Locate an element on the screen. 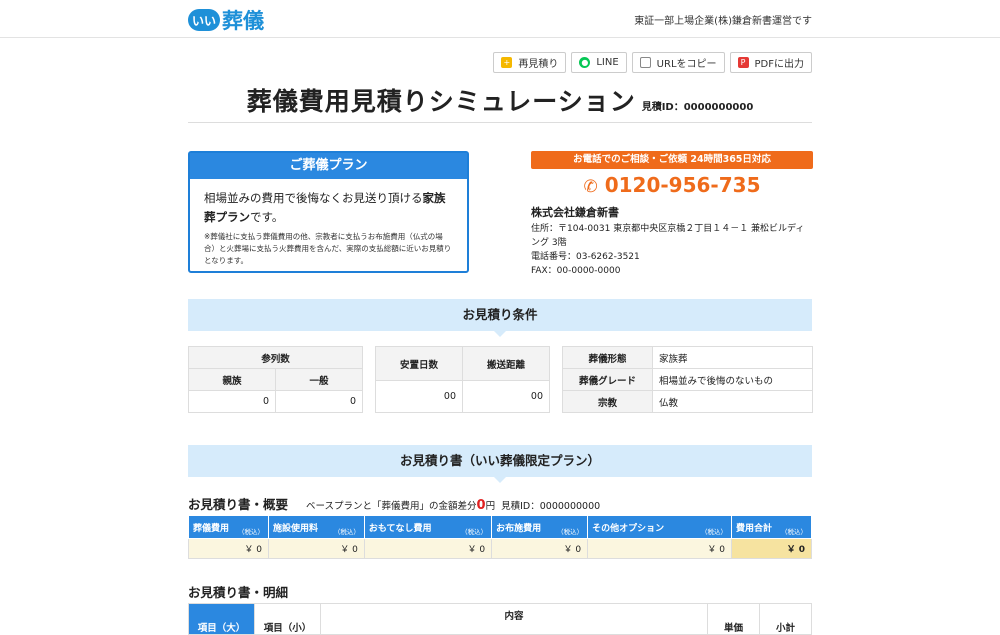  distance-value: 00 is located at coordinates (506, 396).